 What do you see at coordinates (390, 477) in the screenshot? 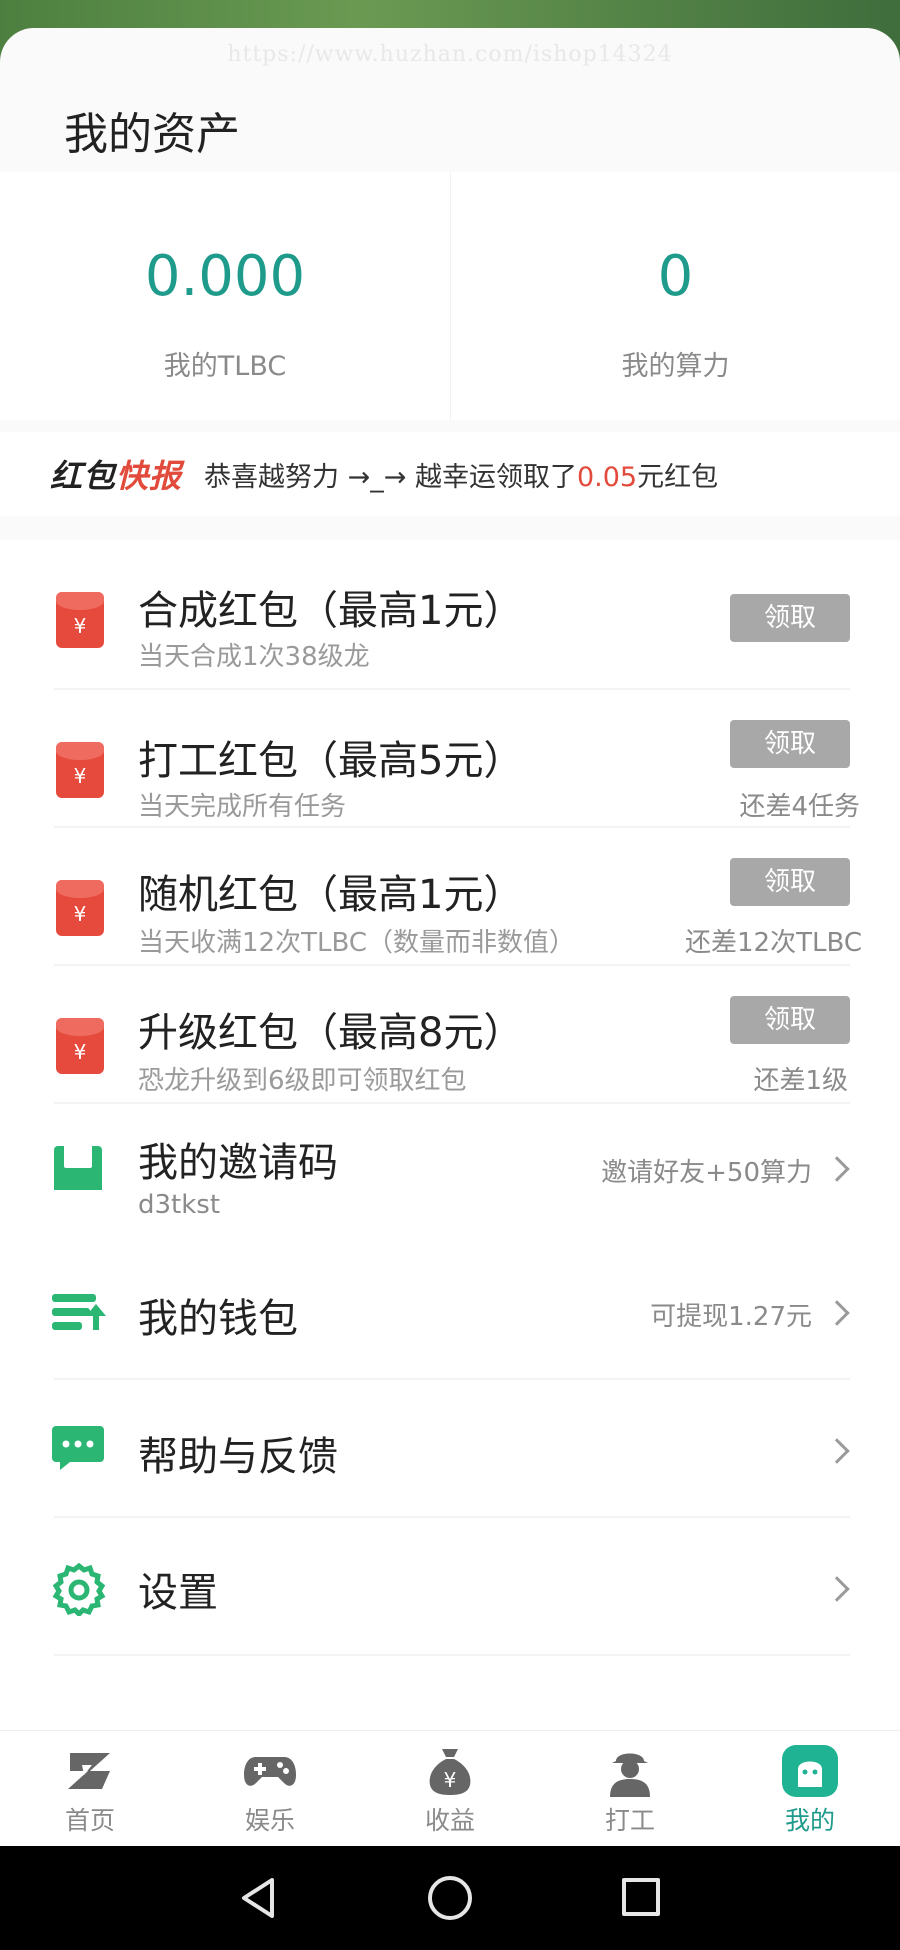
I see `news-text-prefix: 恭喜越努力 →_→ 越幸运领取了` at bounding box center [390, 477].